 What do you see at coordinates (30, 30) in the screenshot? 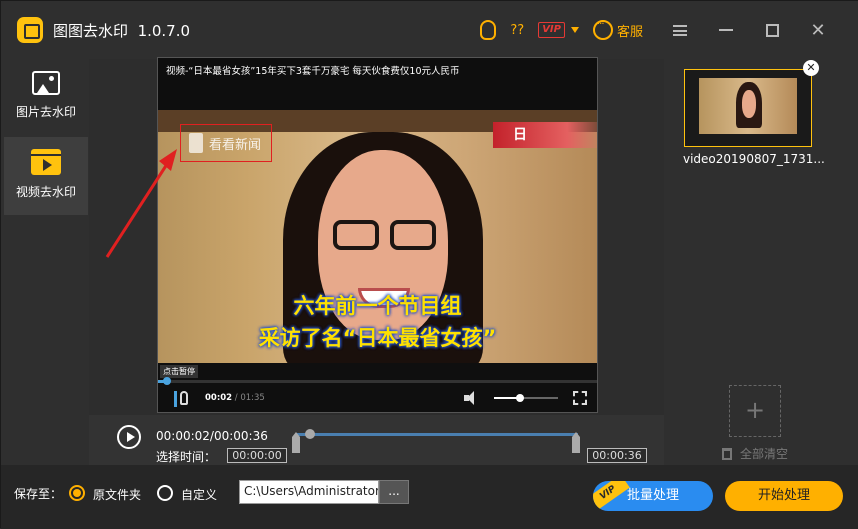
I see `app-logo-icon` at bounding box center [30, 30].